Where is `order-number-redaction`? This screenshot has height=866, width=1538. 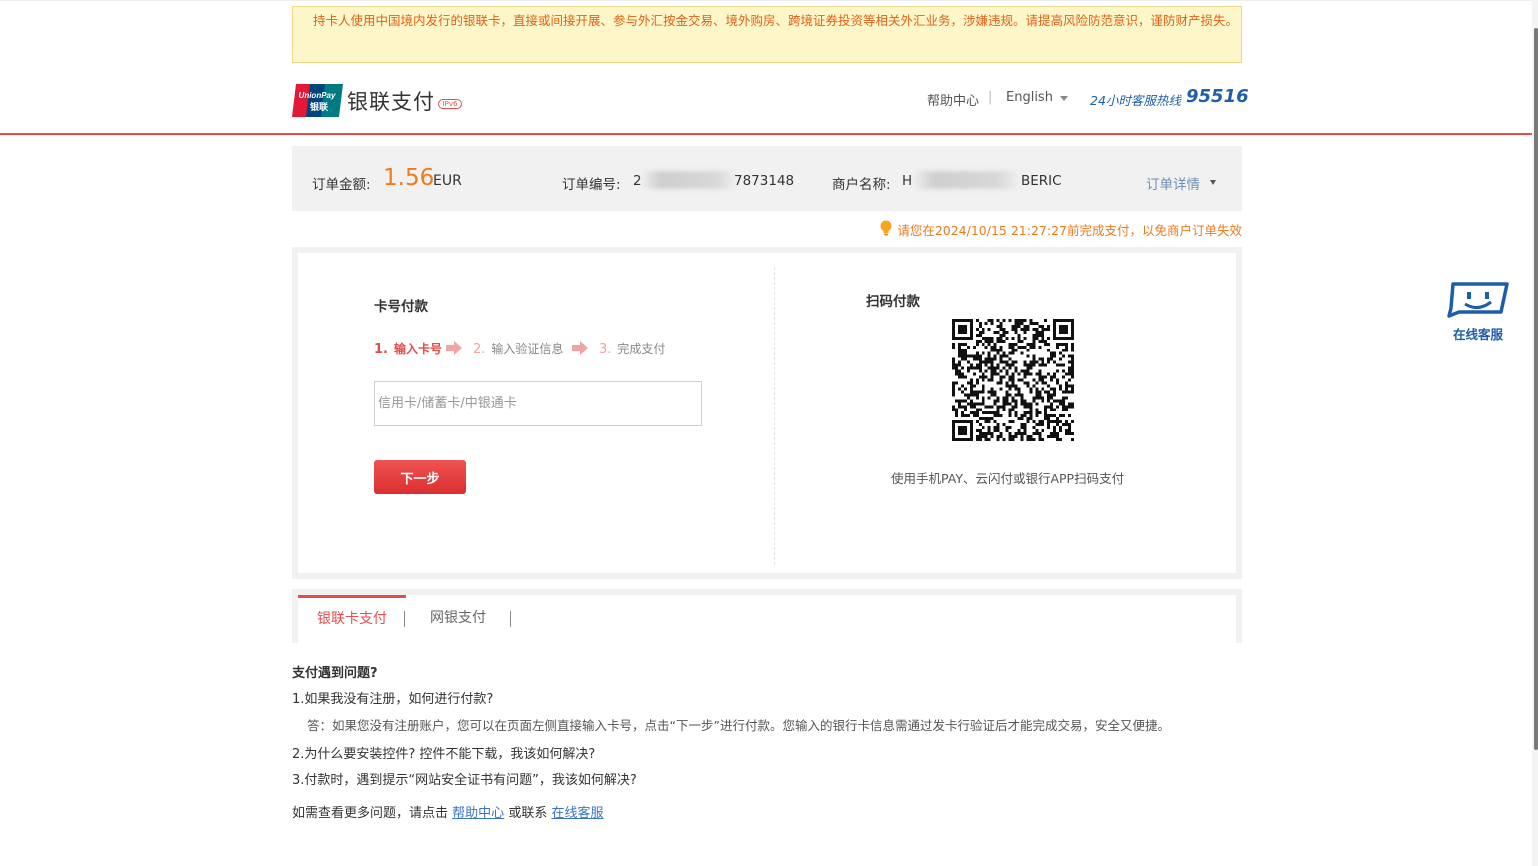 order-number-redaction is located at coordinates (689, 180).